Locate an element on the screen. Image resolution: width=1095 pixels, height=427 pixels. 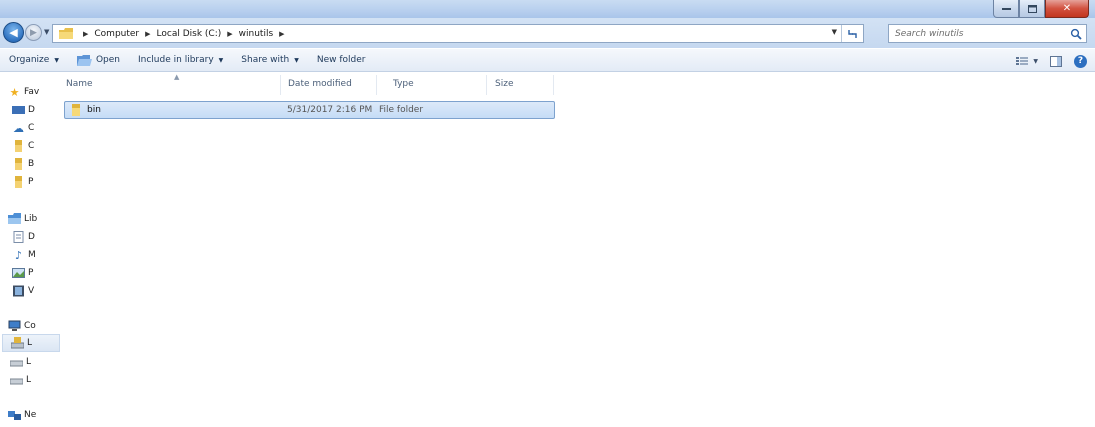
include-in-library-button: Include in library ▼ is located at coordinates (180, 60).